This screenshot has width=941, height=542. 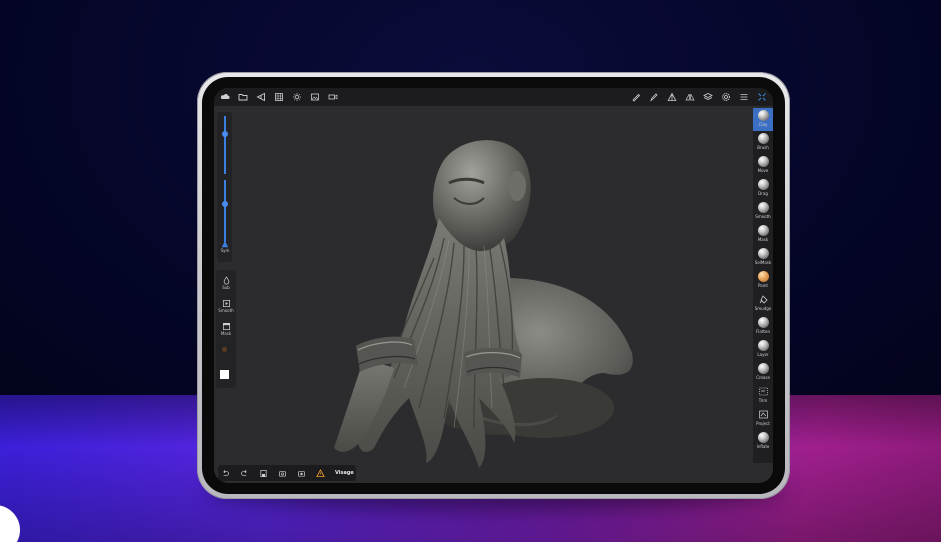 I want to click on clay-brush-icon, so click(x=763, y=115).